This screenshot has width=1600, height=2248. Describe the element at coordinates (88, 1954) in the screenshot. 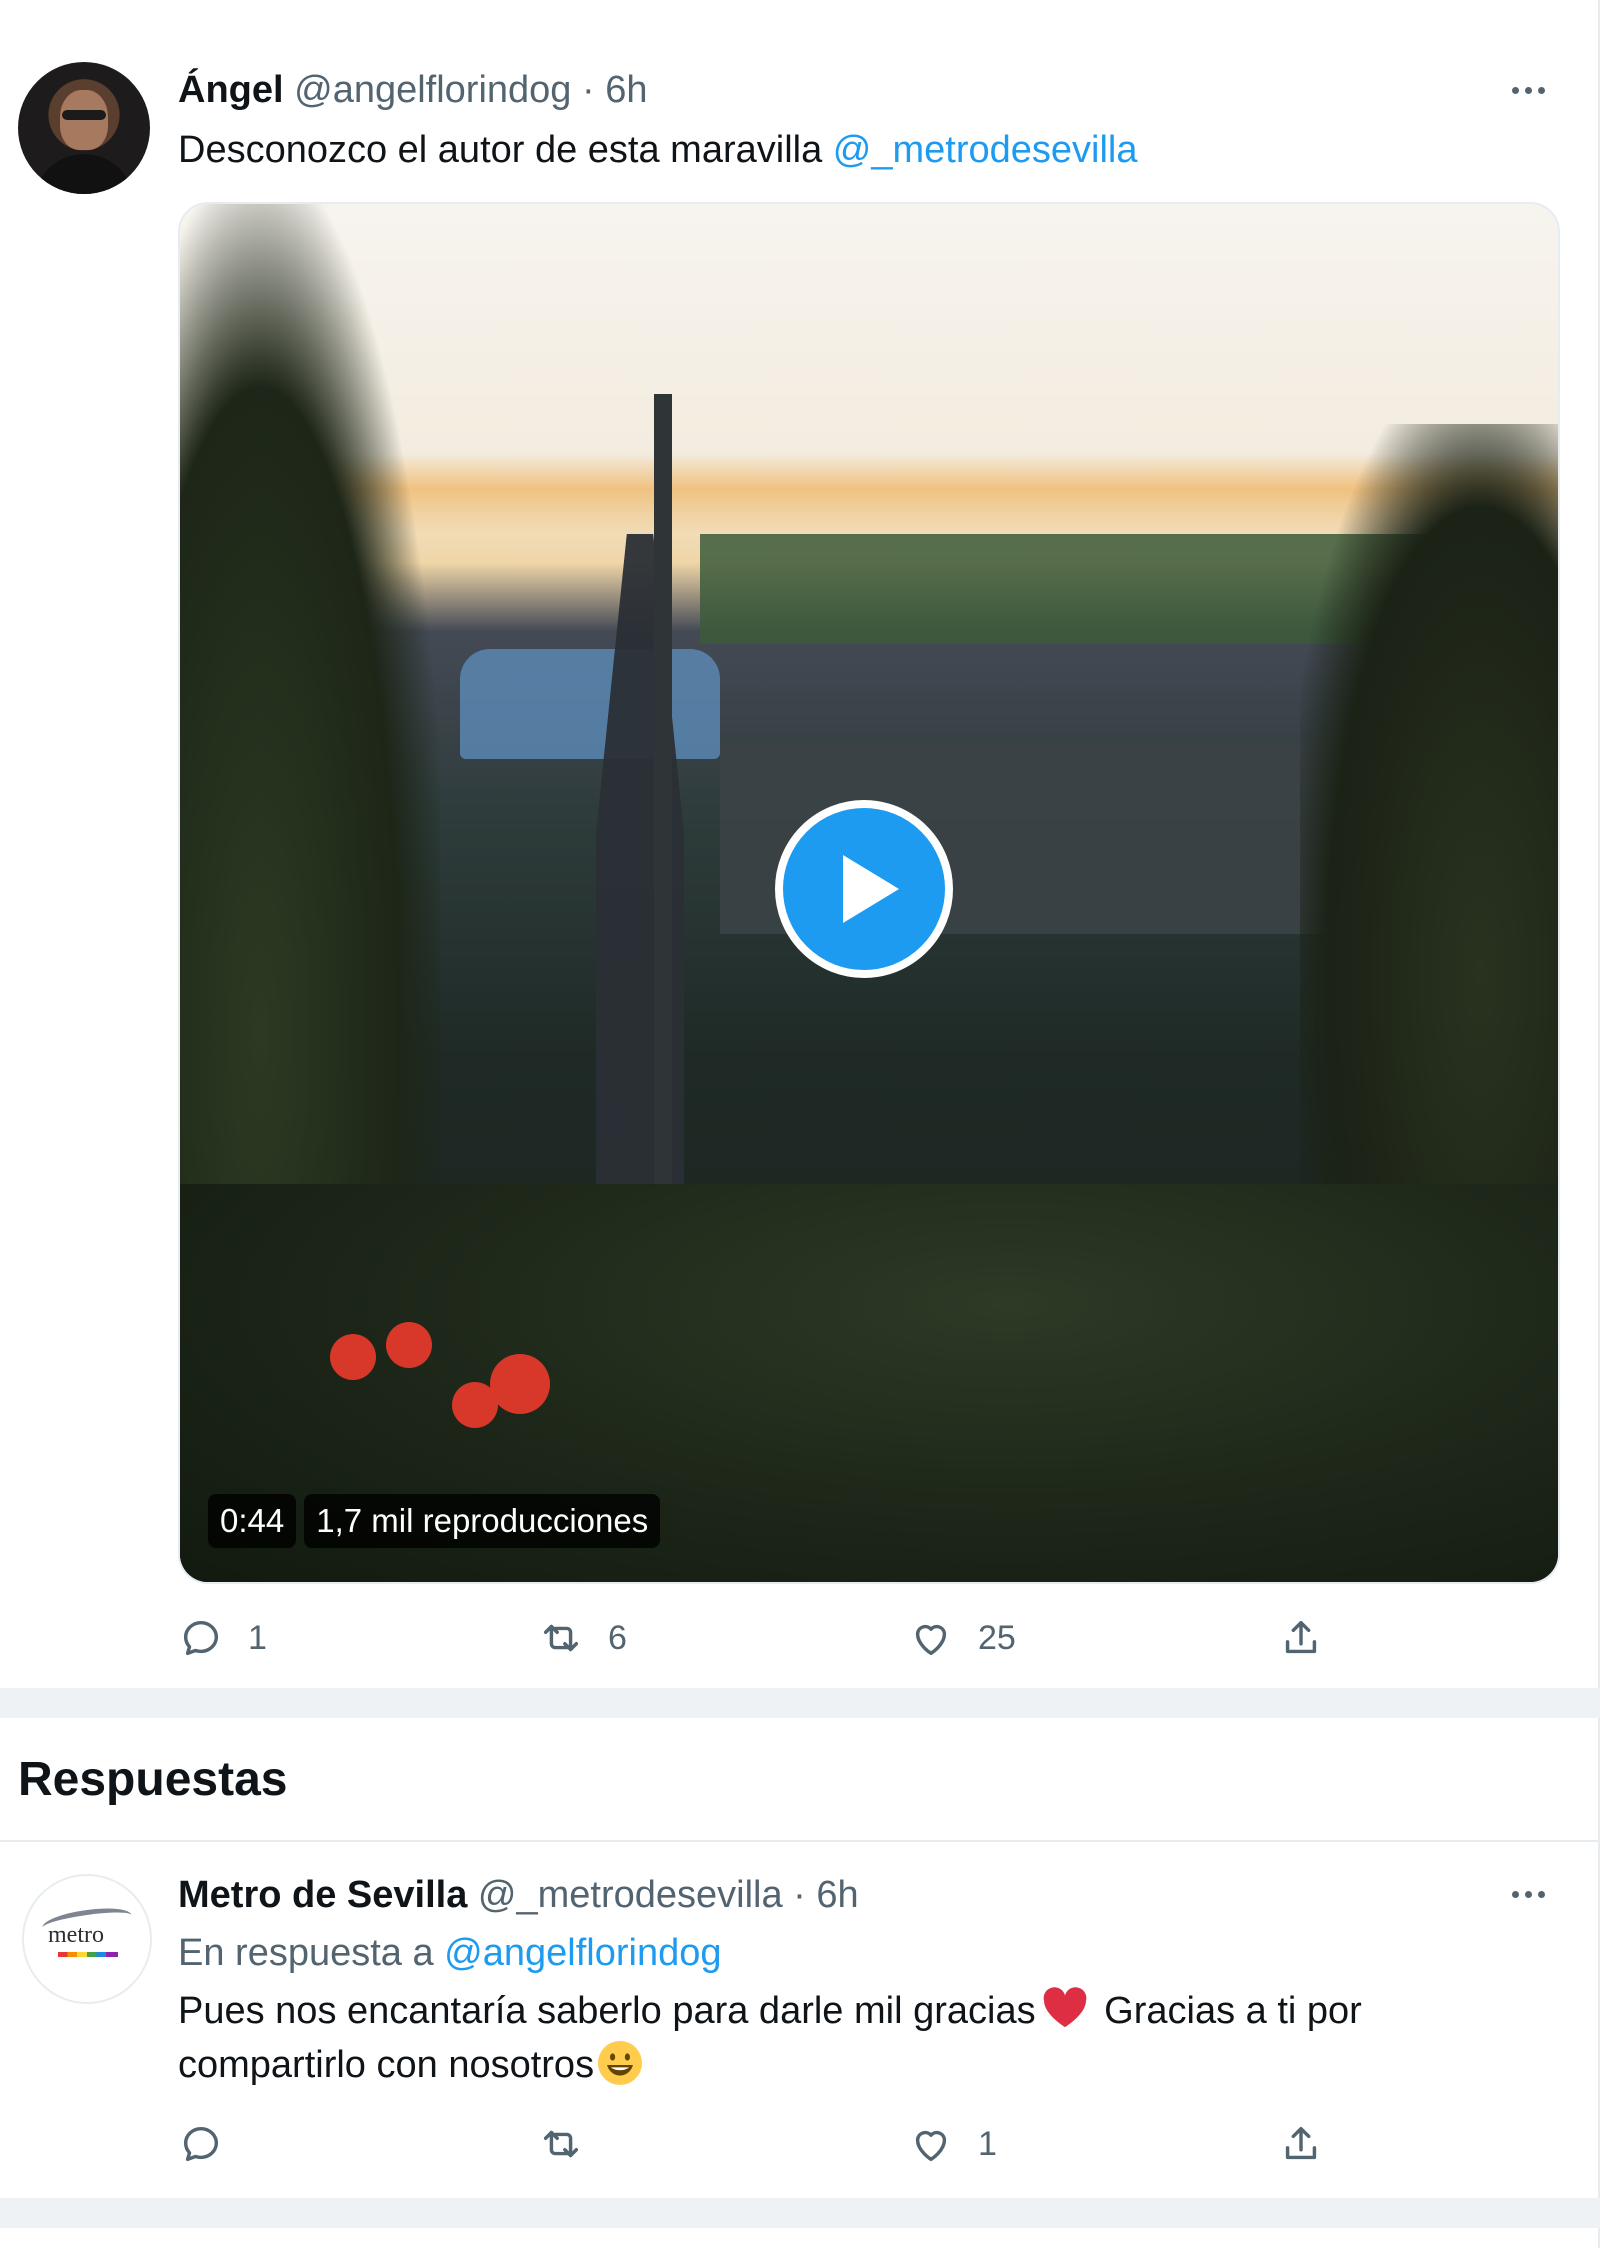

I see `metro-logo-stripes` at that location.